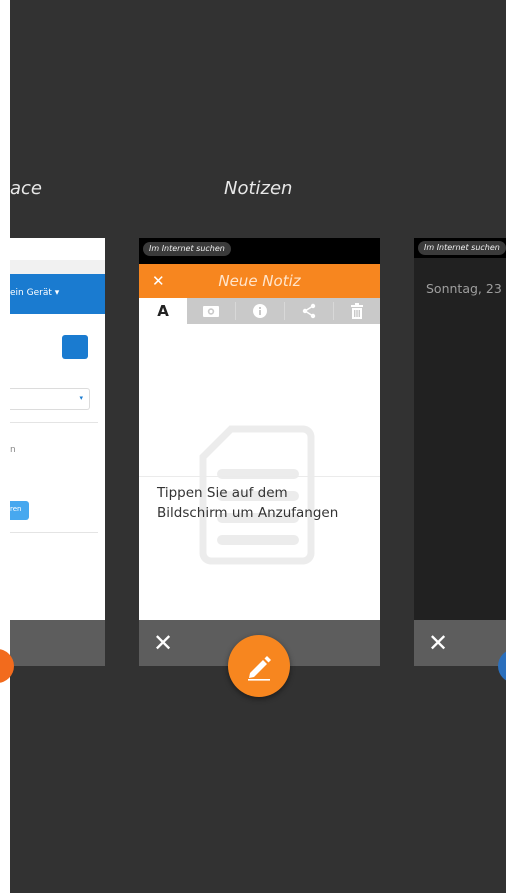 The width and height of the screenshot is (506, 893). What do you see at coordinates (211, 311) in the screenshot?
I see `camera-icon` at bounding box center [211, 311].